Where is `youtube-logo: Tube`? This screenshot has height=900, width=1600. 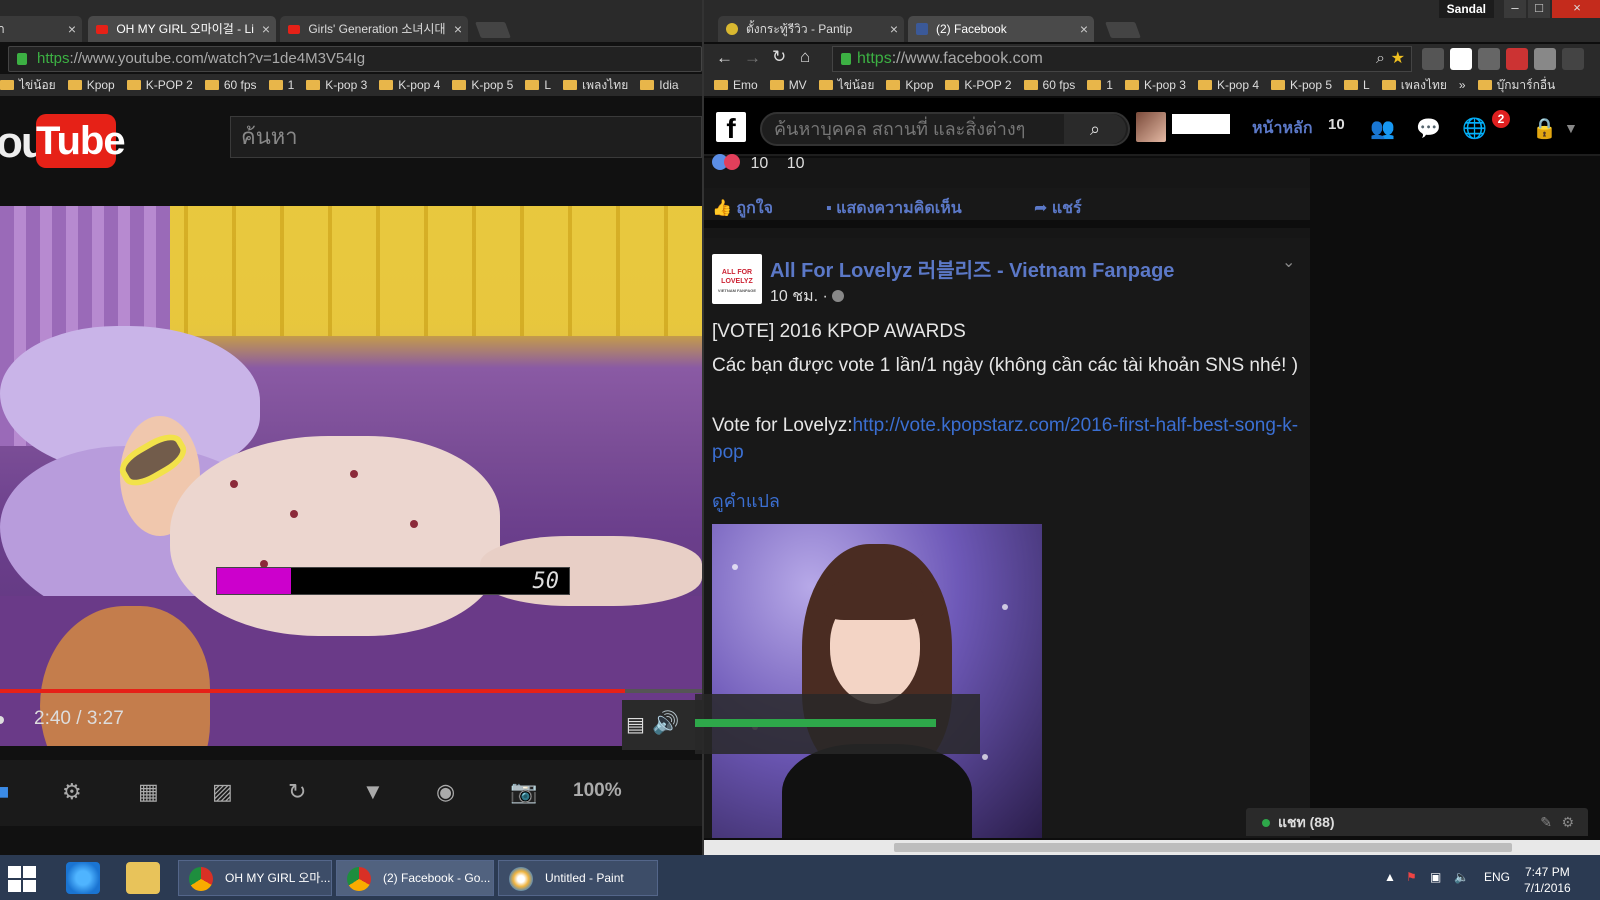 youtube-logo: Tube is located at coordinates (81, 141).